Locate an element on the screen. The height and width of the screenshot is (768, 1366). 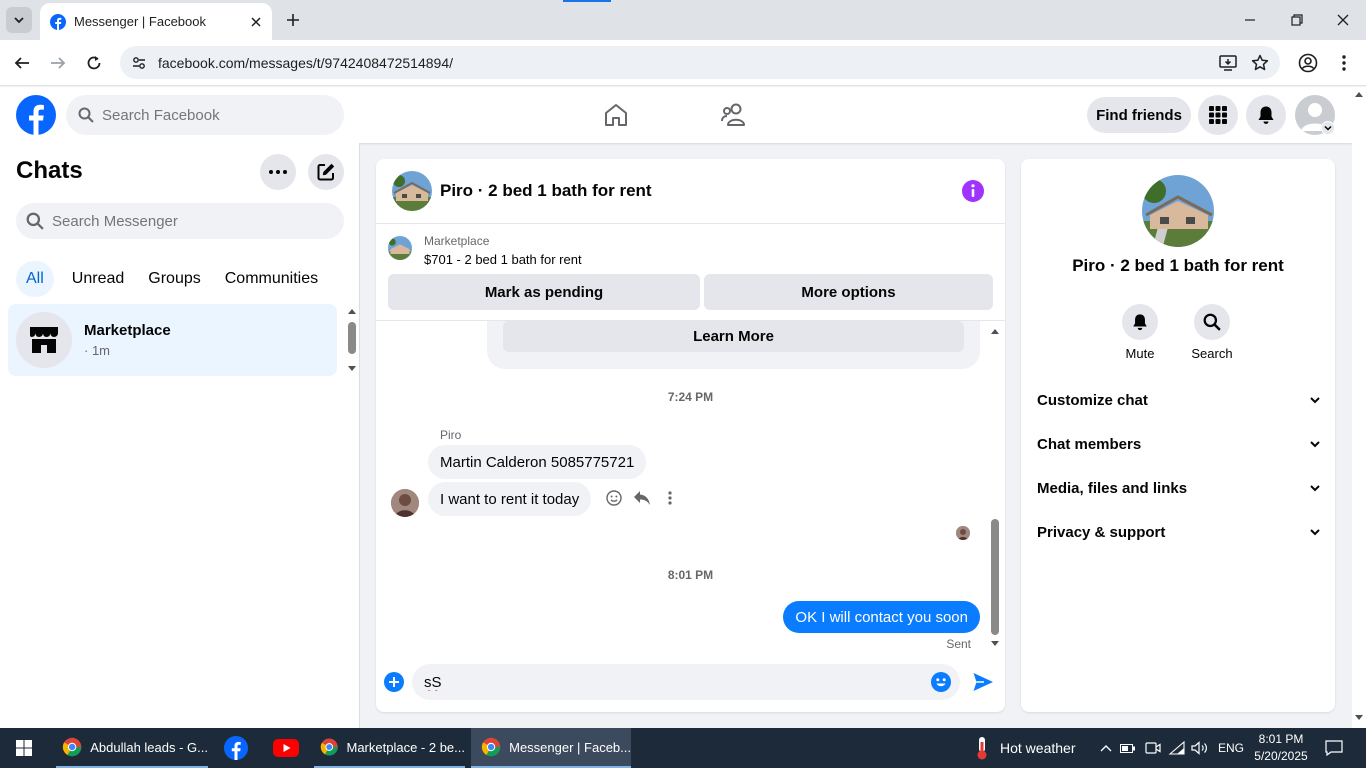
facebook-search-box is located at coordinates (205, 115).